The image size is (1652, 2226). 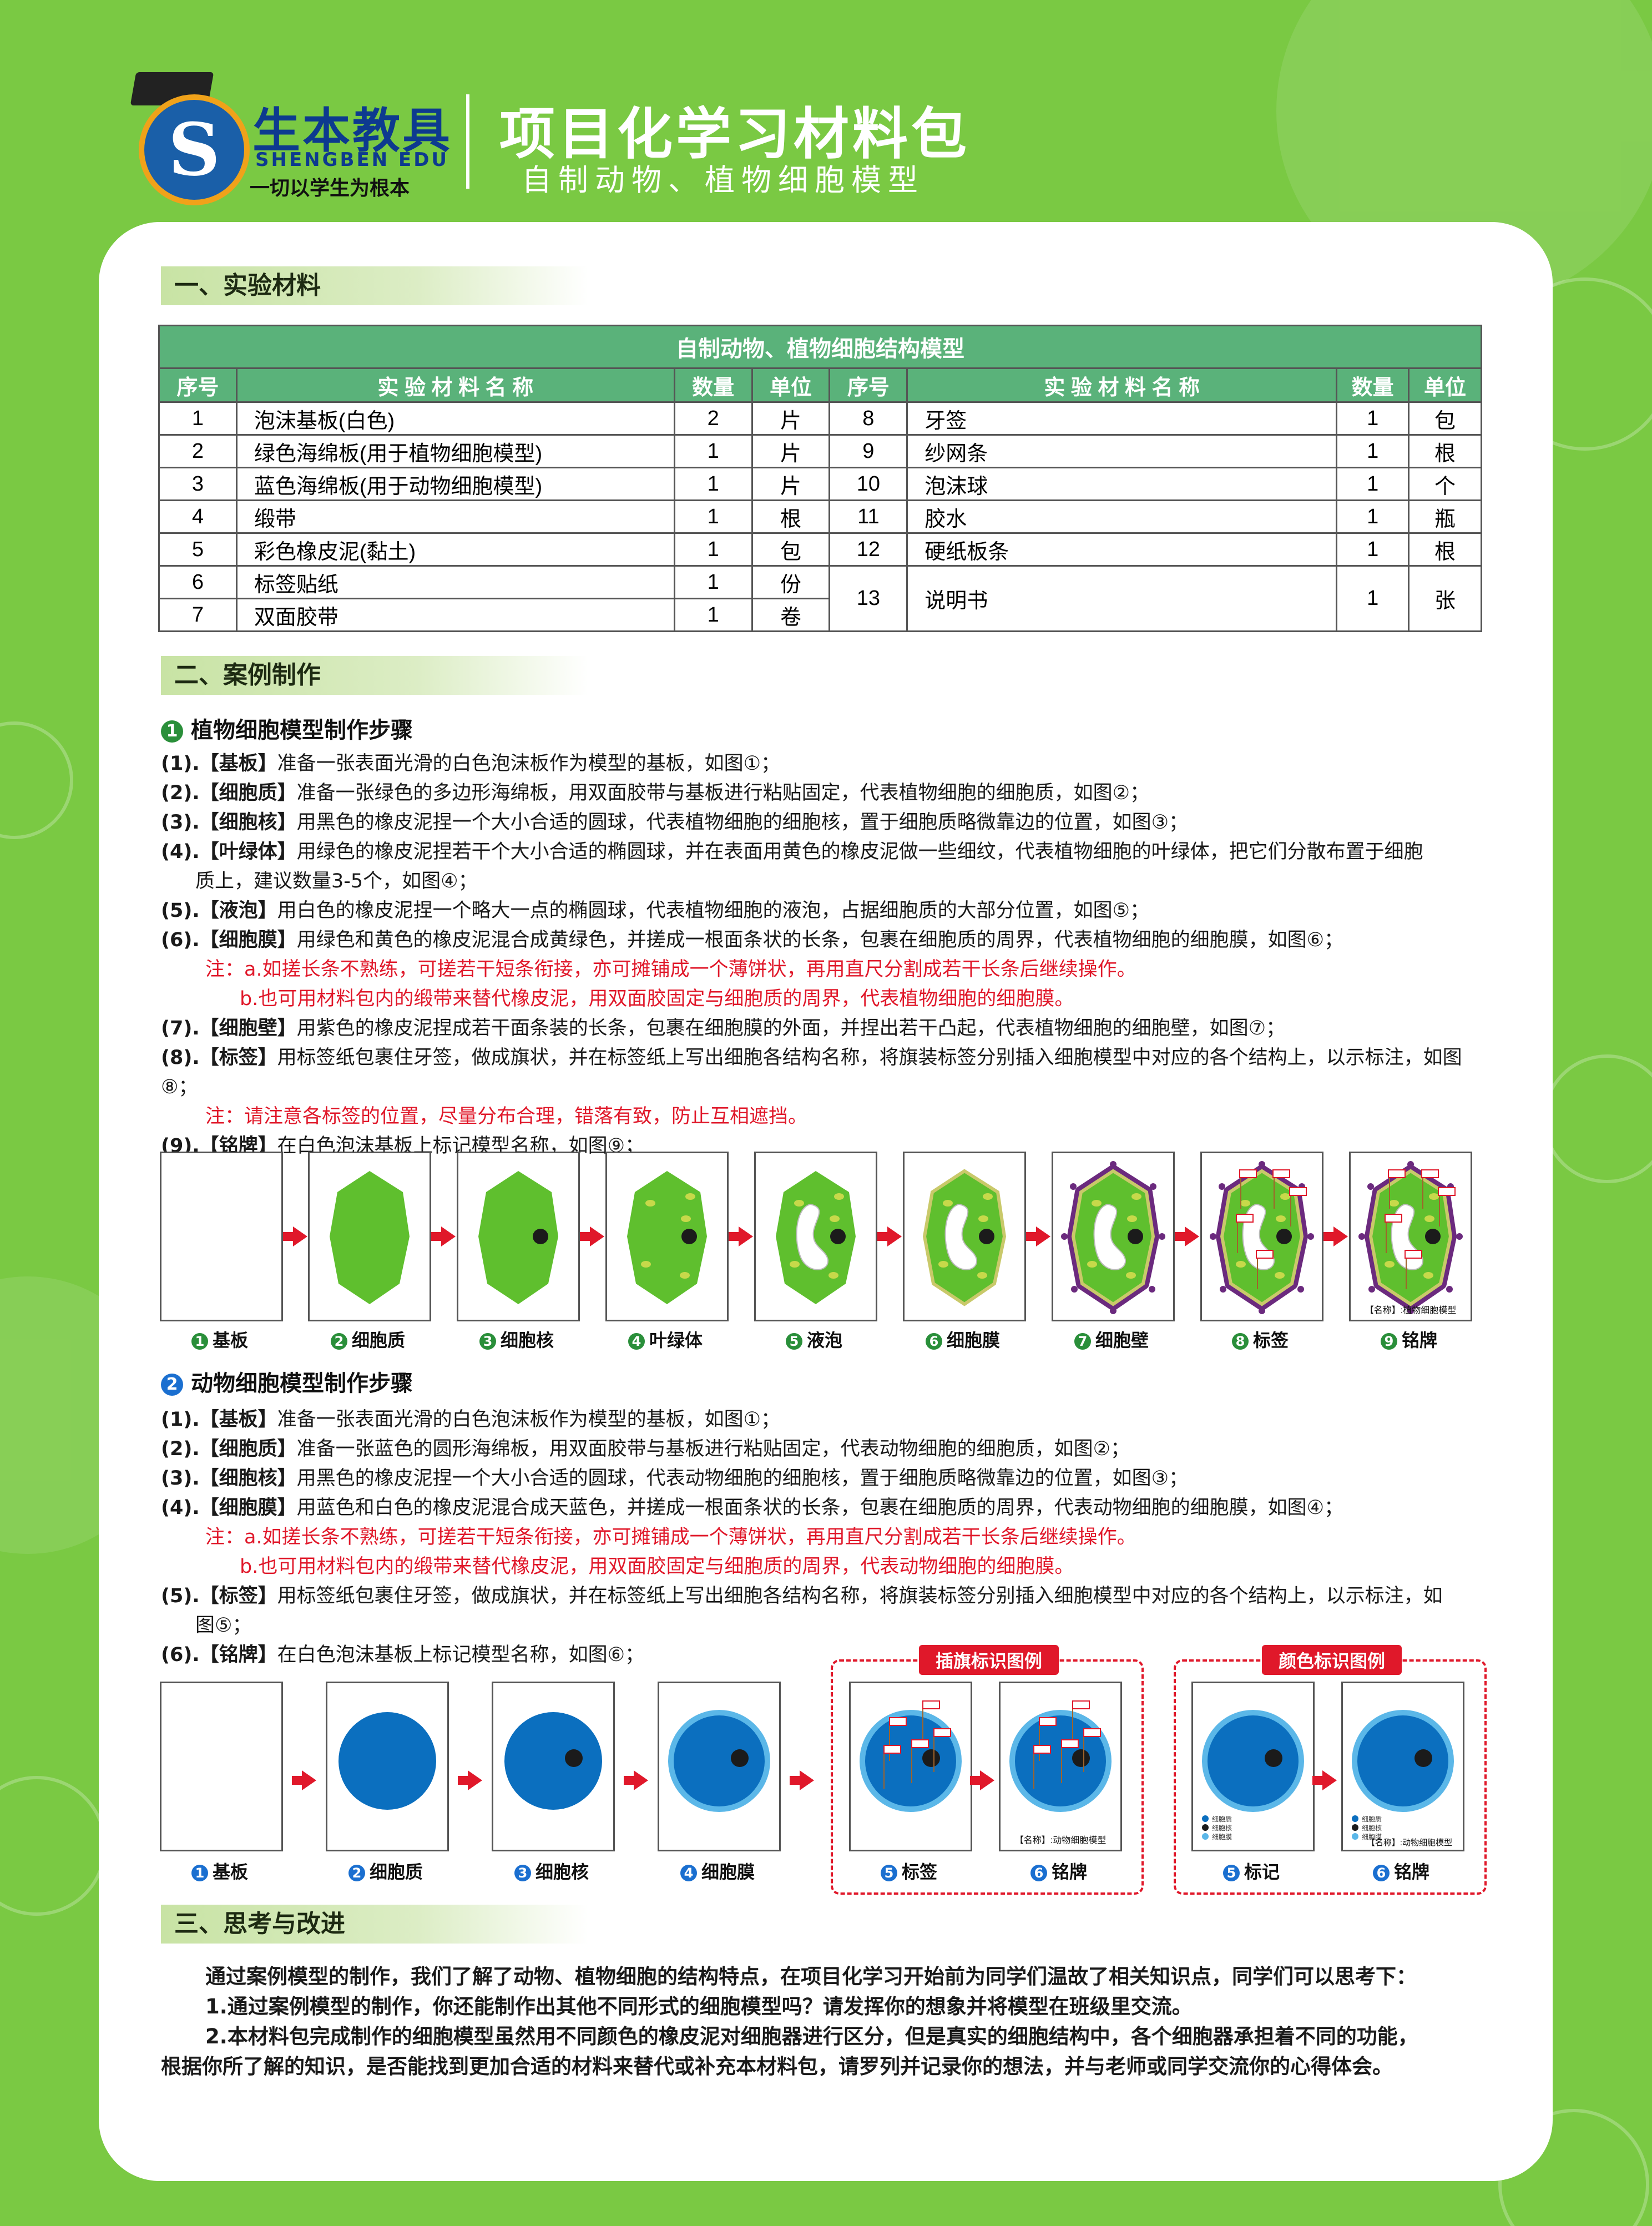 I want to click on color-legend-box: 颜色标识图例, so click(x=1331, y=1770).